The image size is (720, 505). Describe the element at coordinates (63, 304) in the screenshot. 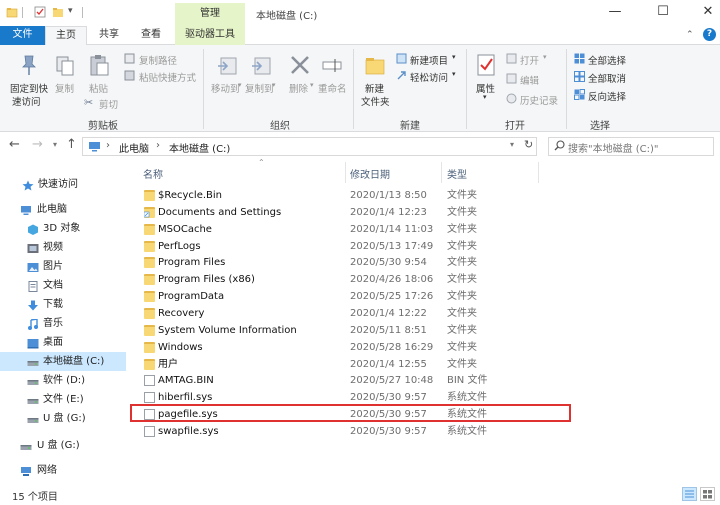

I see `nav-downloads: 下载` at that location.